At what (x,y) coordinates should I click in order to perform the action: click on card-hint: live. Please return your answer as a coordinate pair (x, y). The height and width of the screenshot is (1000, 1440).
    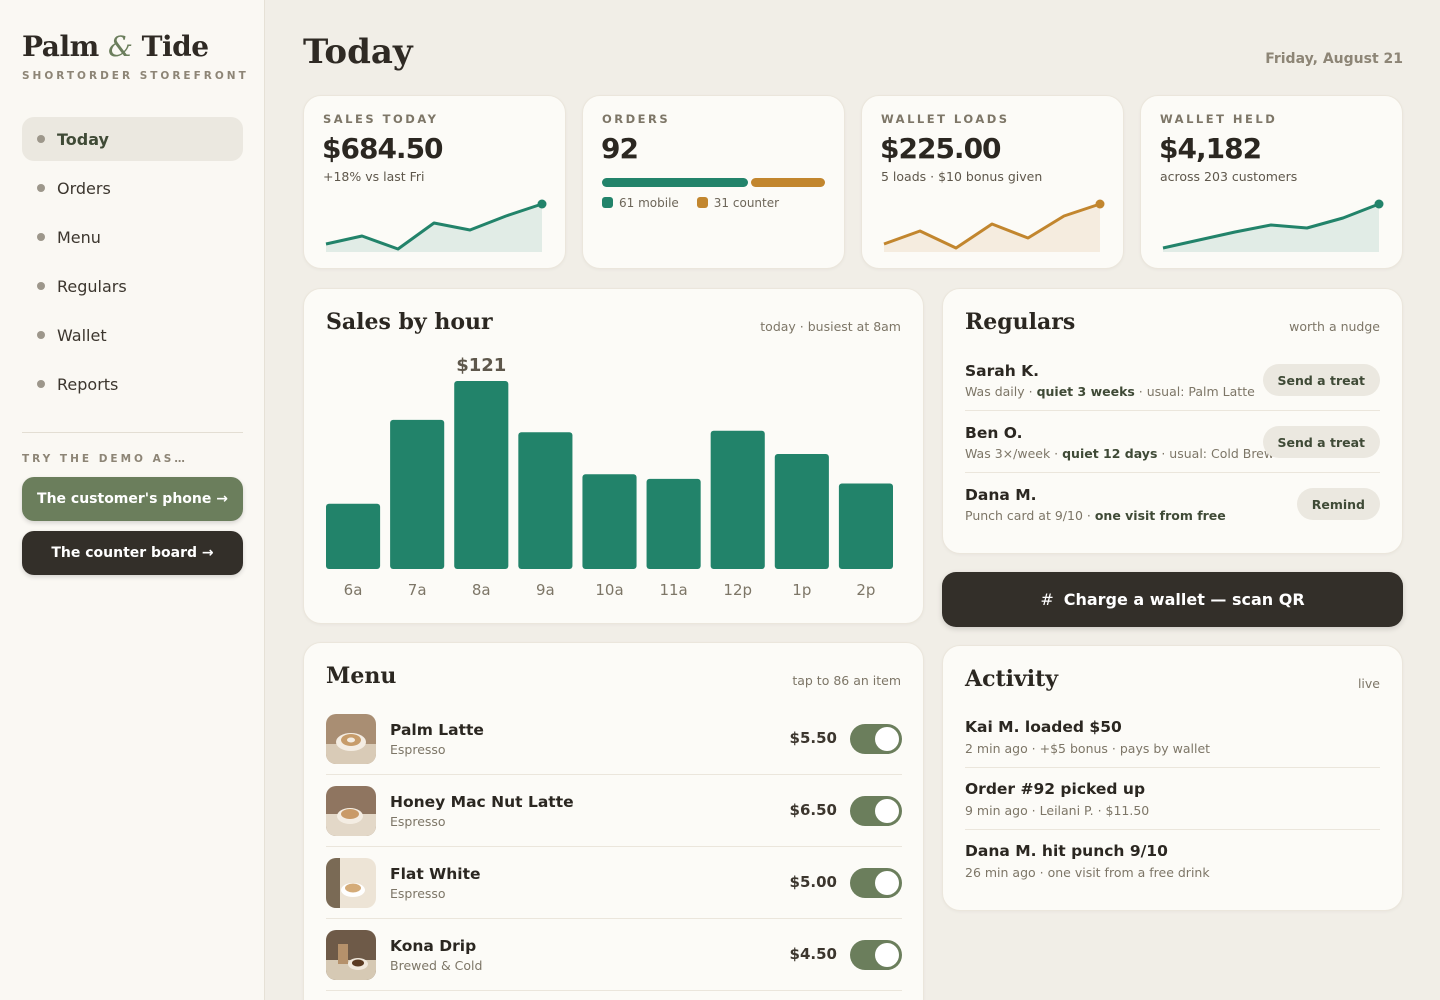
    Looking at the image, I should click on (1368, 683).